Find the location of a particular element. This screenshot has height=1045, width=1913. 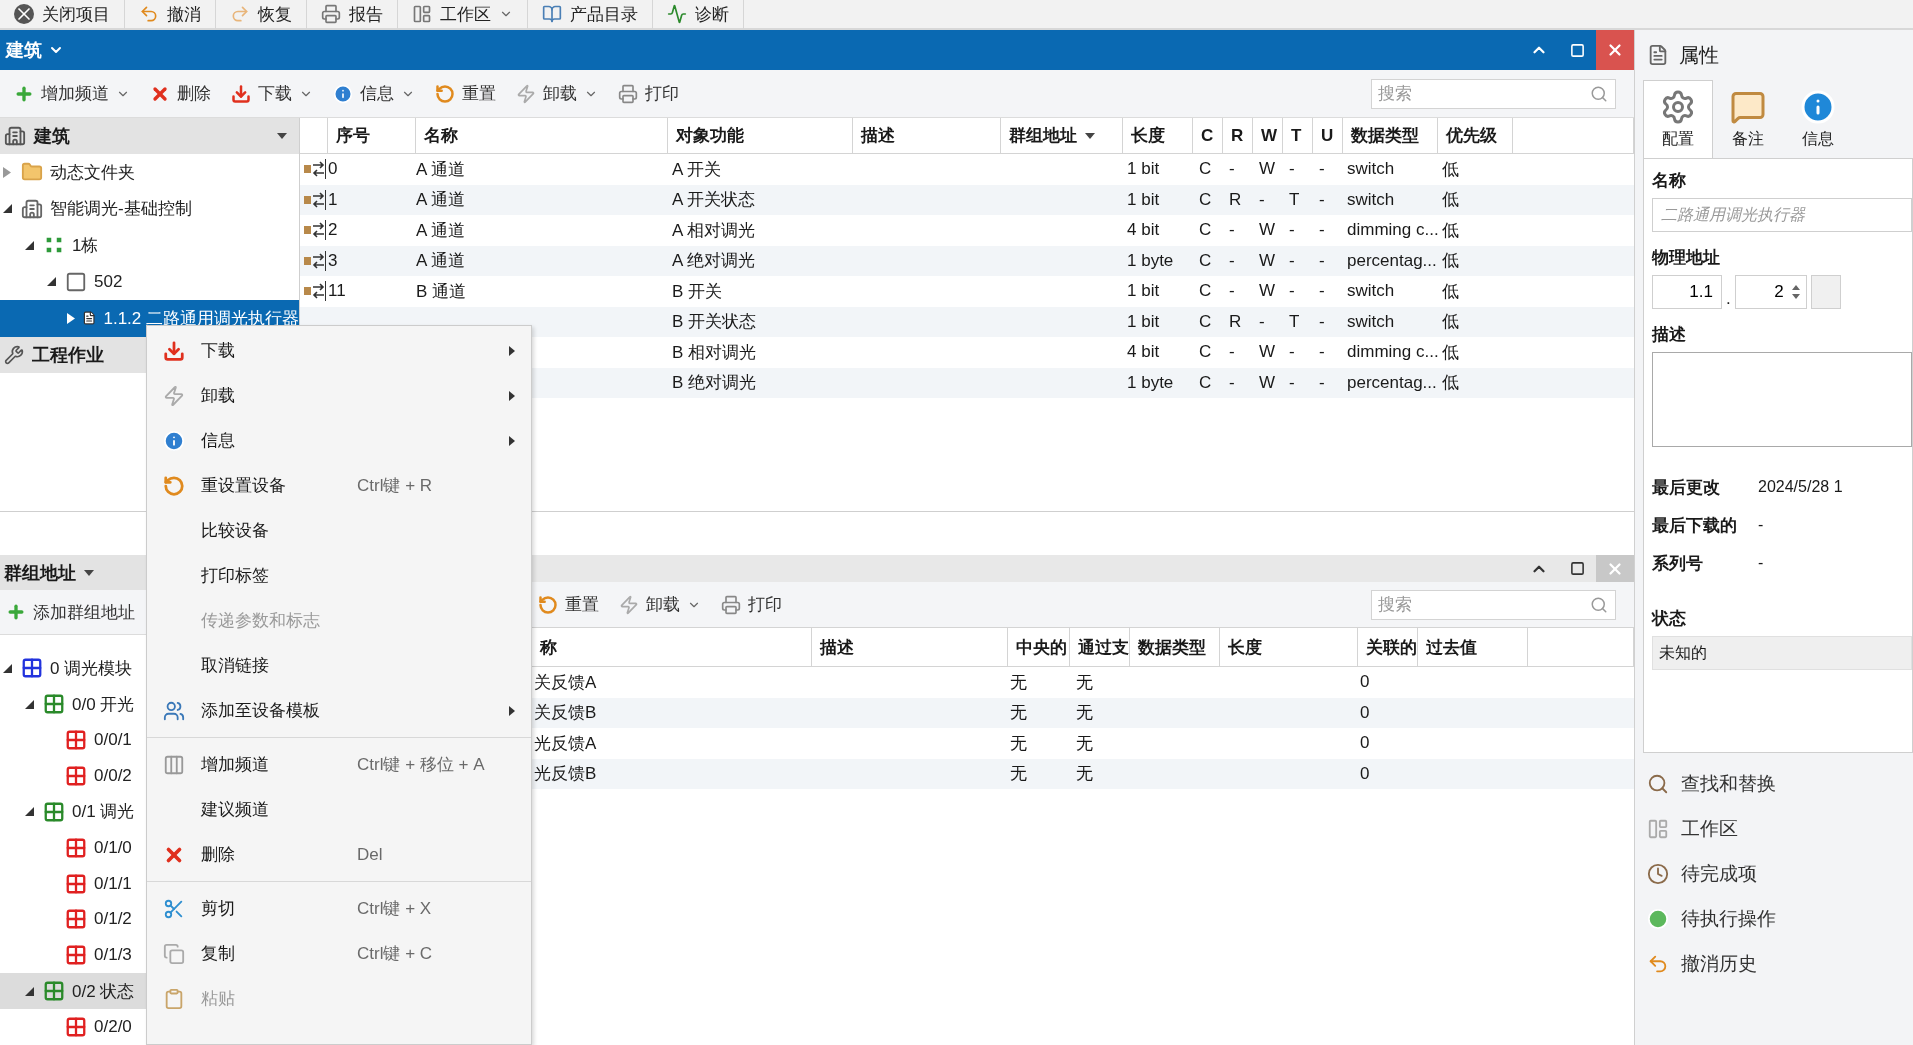

field-label: 描述 is located at coordinates (1669, 335).